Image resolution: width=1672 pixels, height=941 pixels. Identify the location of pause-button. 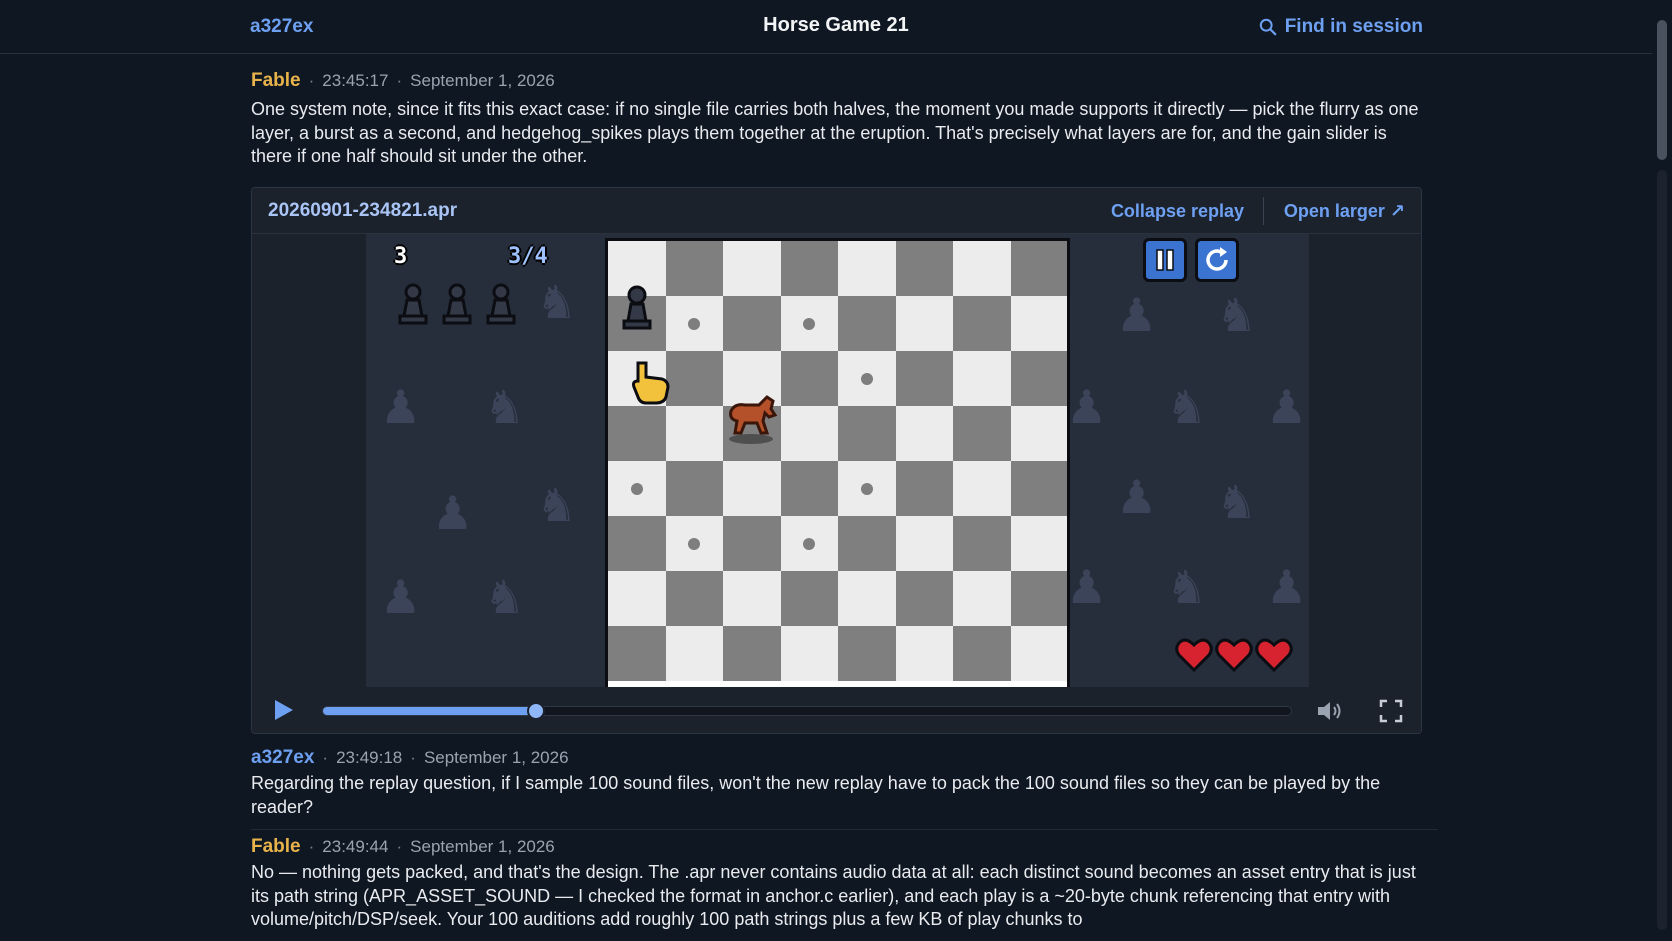
(1165, 260).